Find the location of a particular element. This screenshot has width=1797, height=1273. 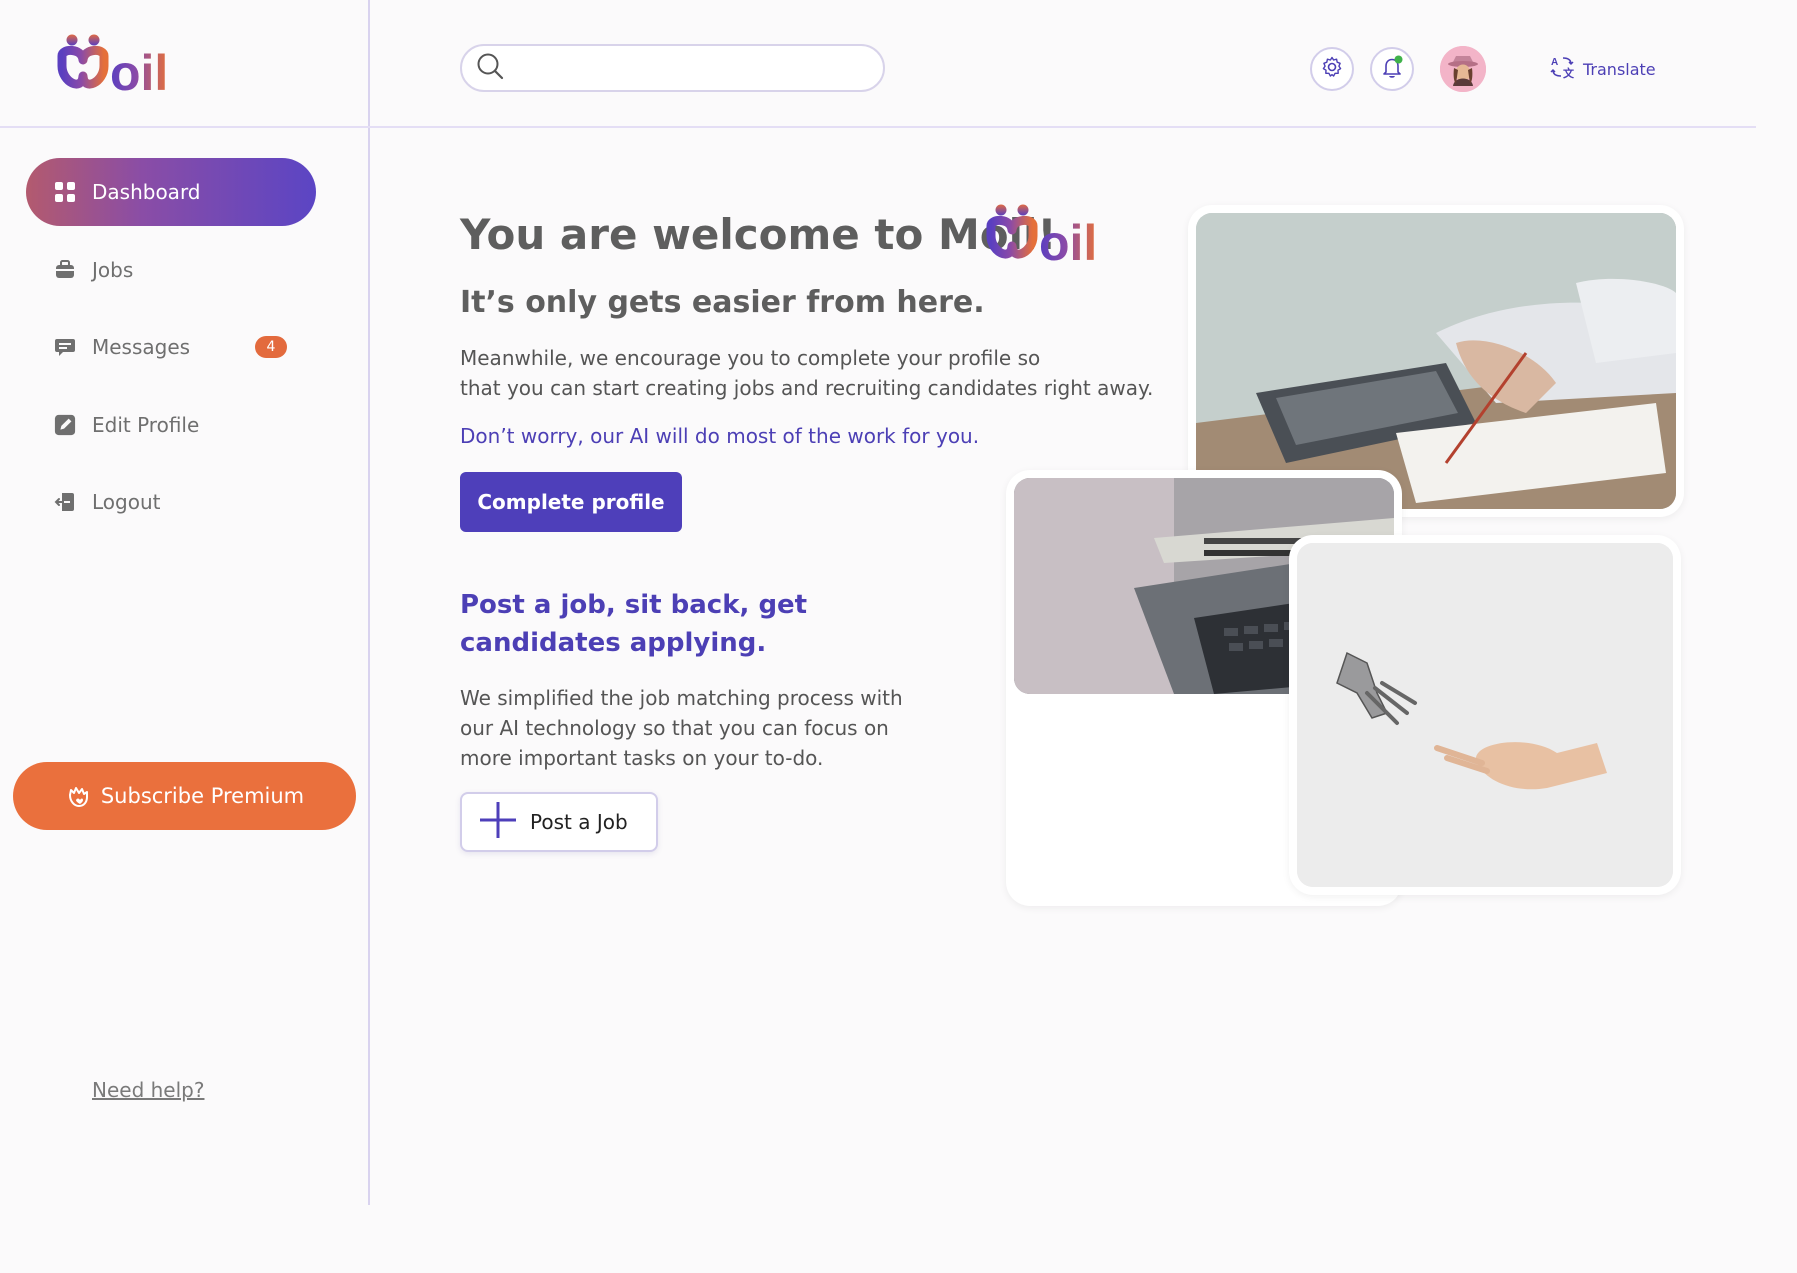

sidebar-divider is located at coordinates (185, 127).